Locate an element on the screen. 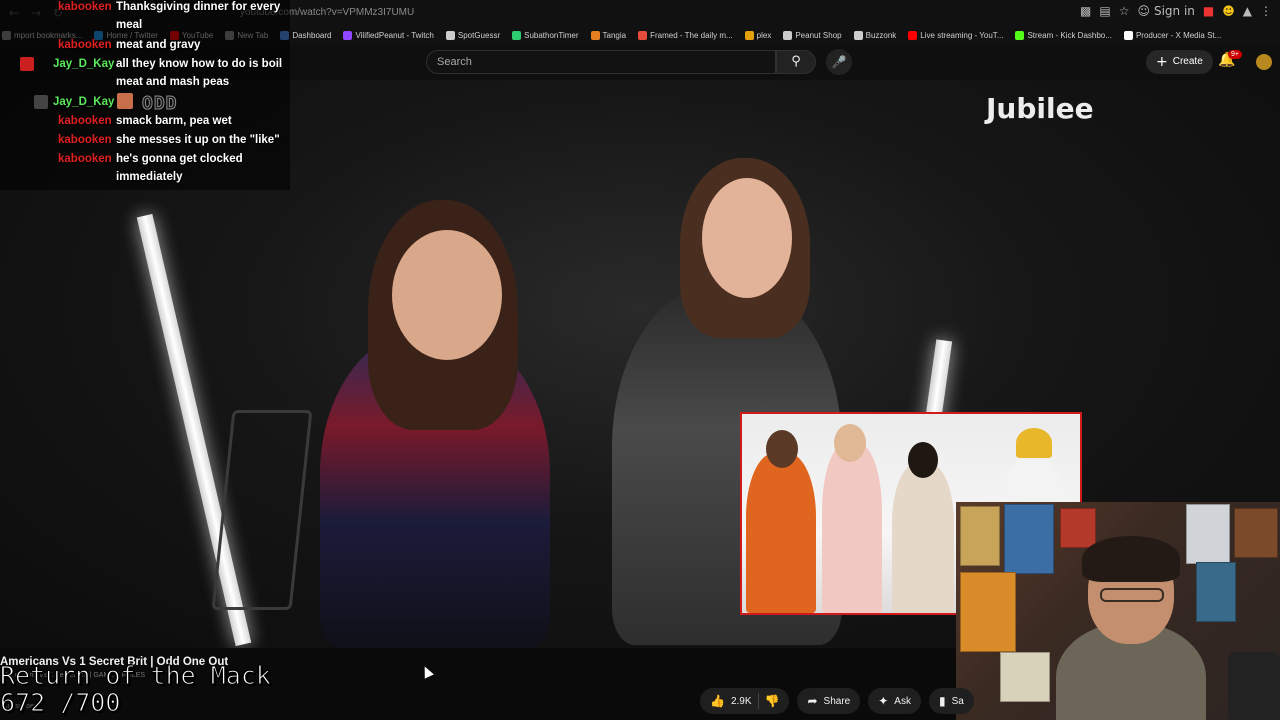 The image size is (1280, 720). search-icon: ⚲ is located at coordinates (796, 61).